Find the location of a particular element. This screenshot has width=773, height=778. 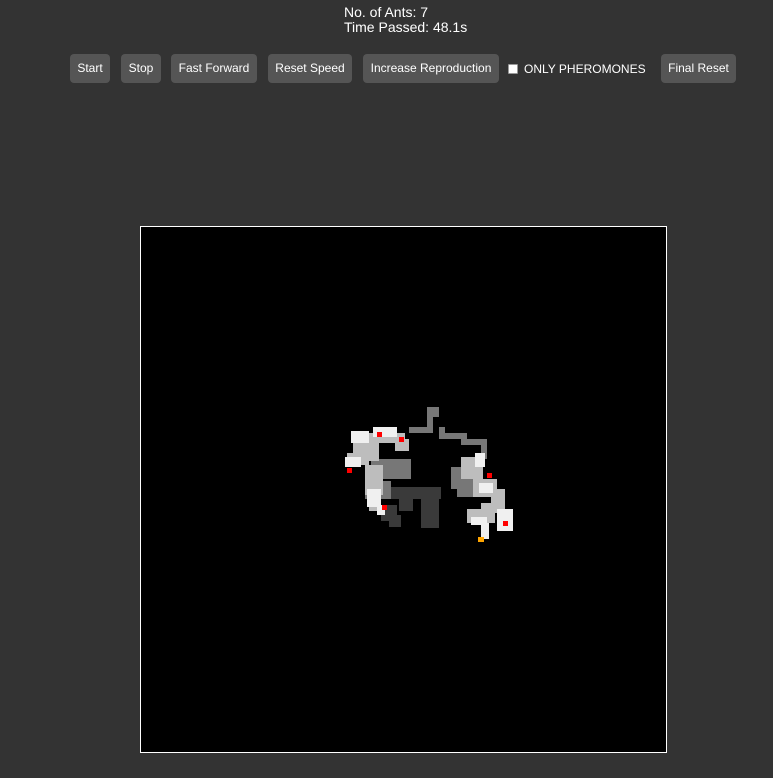

stop-button: Stop is located at coordinates (141, 68).